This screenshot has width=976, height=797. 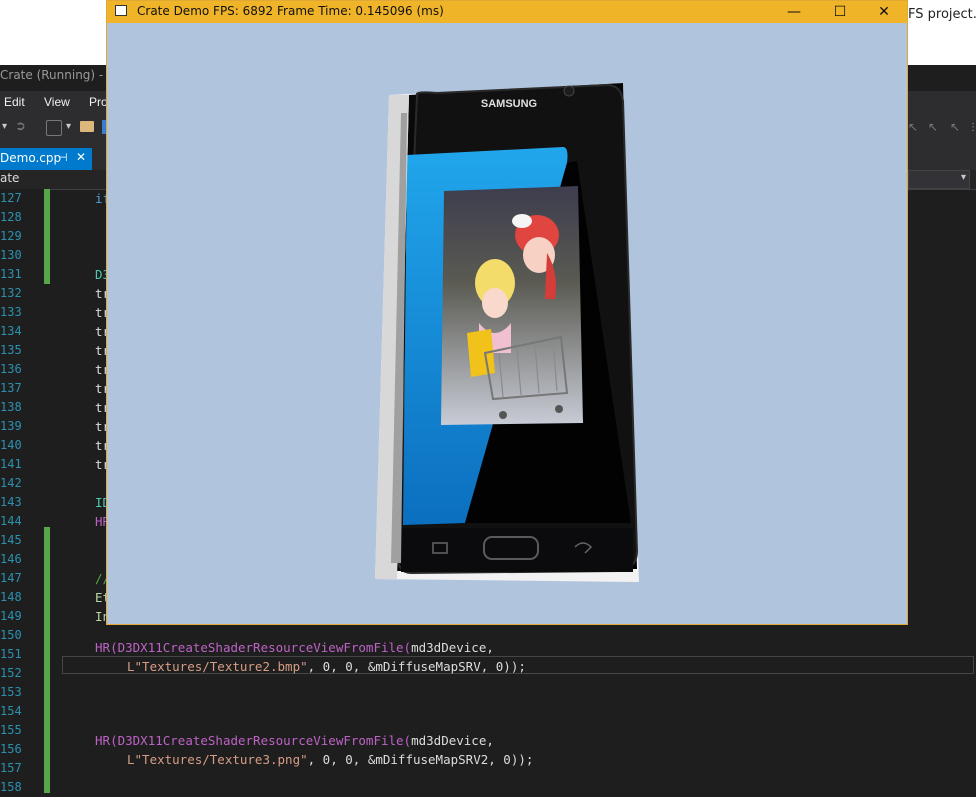 What do you see at coordinates (11, 768) in the screenshot?
I see `line-number: 157` at bounding box center [11, 768].